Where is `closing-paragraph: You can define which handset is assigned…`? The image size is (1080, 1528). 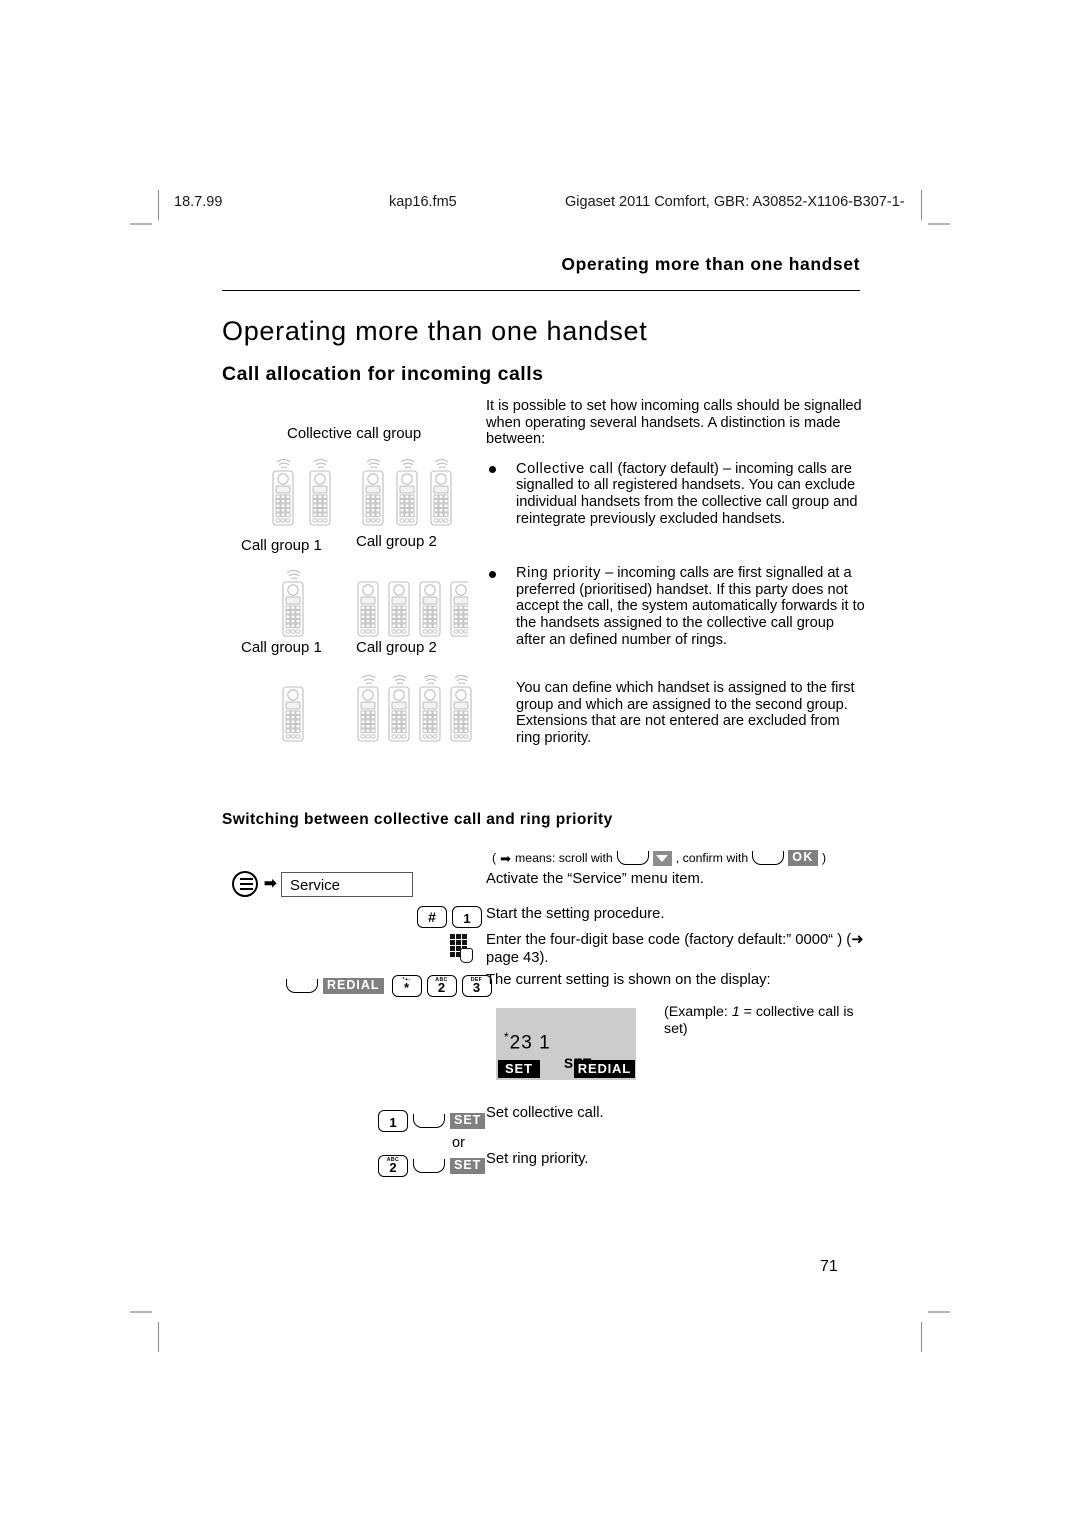
closing-paragraph: You can define which handset is assigned… is located at coordinates (685, 713).